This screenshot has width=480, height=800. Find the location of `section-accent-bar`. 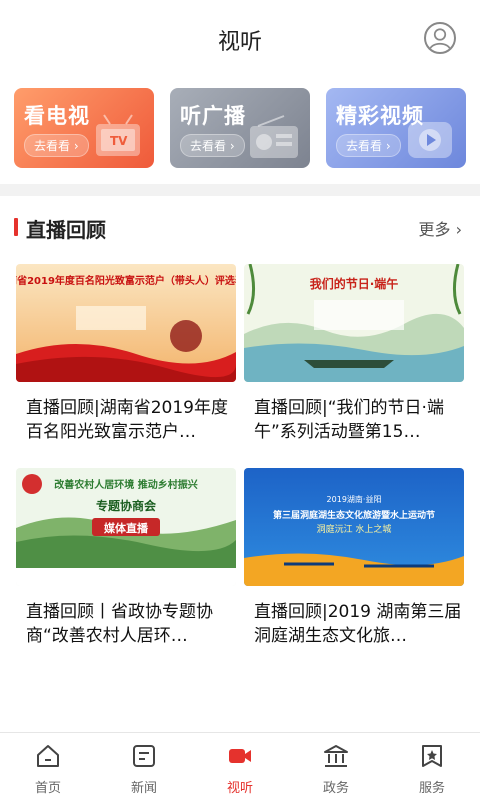

section-accent-bar is located at coordinates (16, 227).